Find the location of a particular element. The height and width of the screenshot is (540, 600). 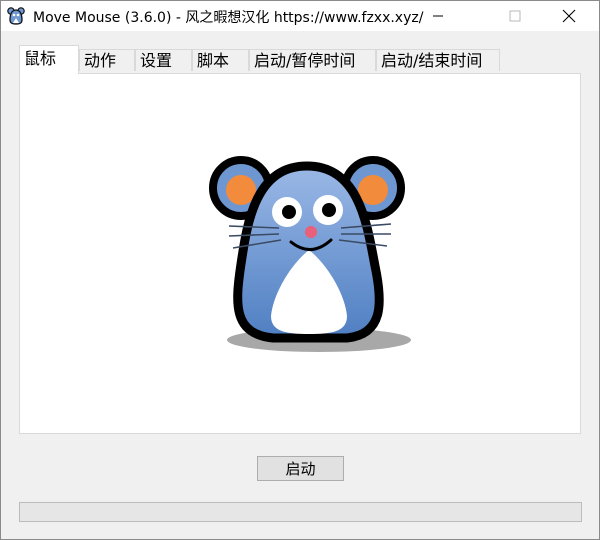

app-mouse-icon is located at coordinates (16, 16).